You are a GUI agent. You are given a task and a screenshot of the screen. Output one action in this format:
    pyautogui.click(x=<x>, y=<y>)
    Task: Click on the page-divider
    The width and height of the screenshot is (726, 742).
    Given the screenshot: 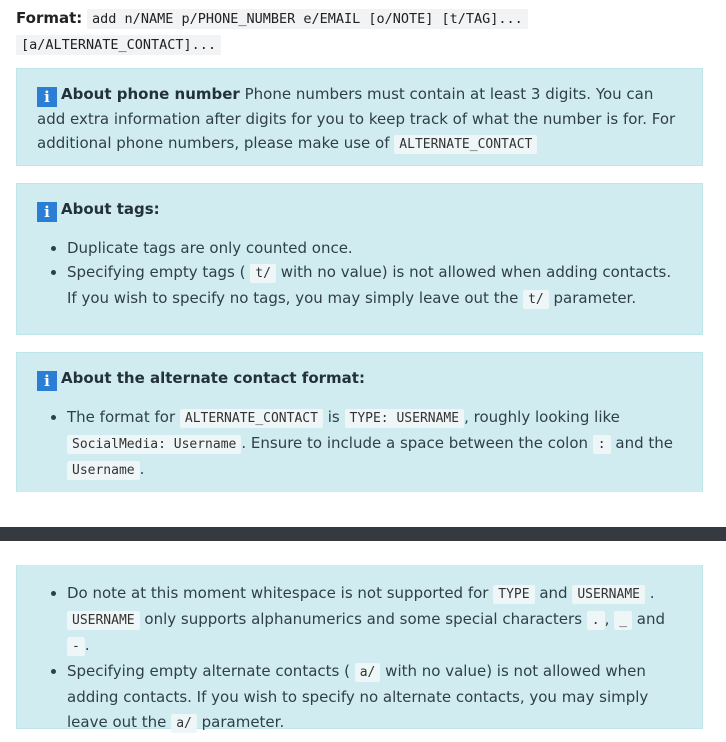 What is the action you would take?
    pyautogui.click(x=363, y=534)
    